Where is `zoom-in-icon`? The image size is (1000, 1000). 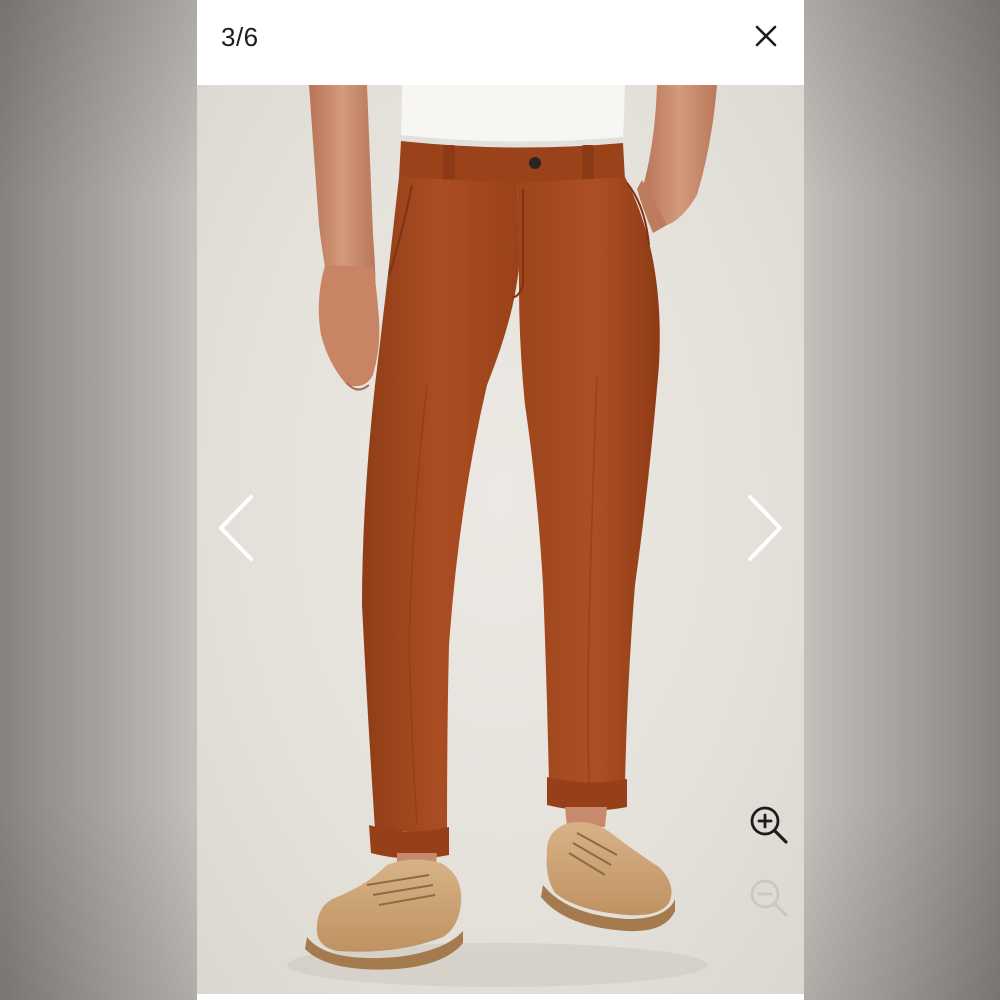 zoom-in-icon is located at coordinates (769, 825).